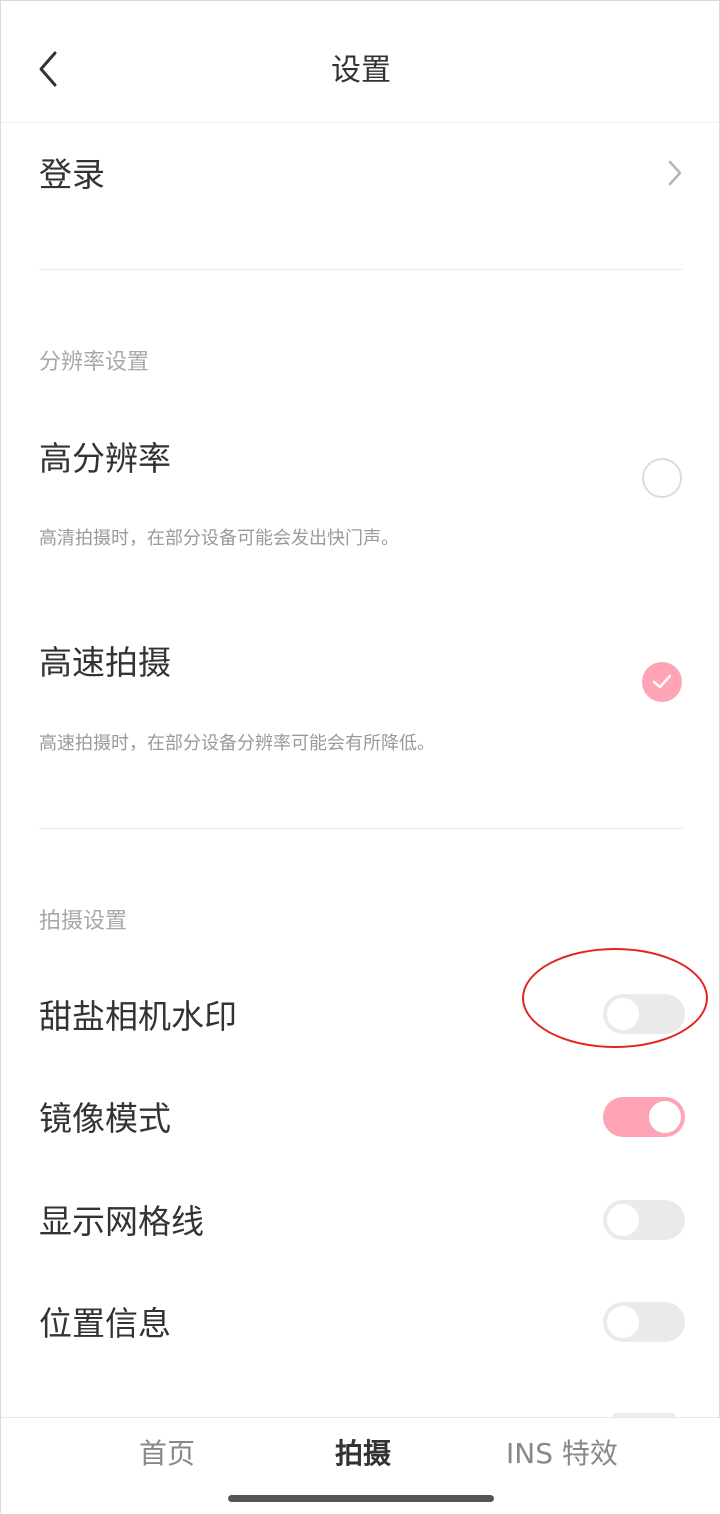  I want to click on home-indicator, so click(361, 1498).